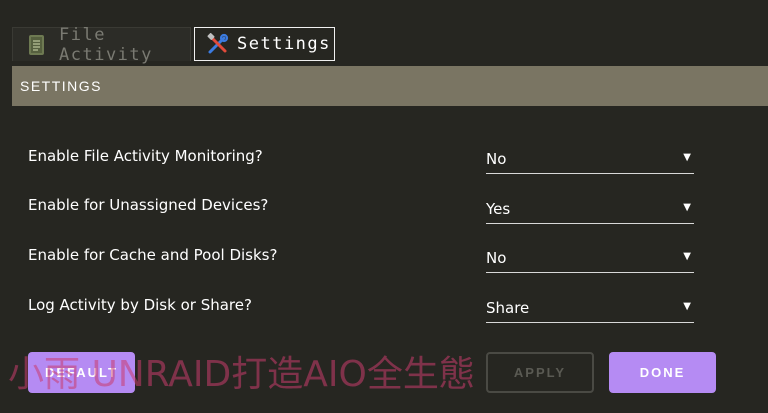 The image size is (768, 413). Describe the element at coordinates (145, 156) in the screenshot. I see `setting-label-monitoring: Enable File Activity Monitoring?` at that location.